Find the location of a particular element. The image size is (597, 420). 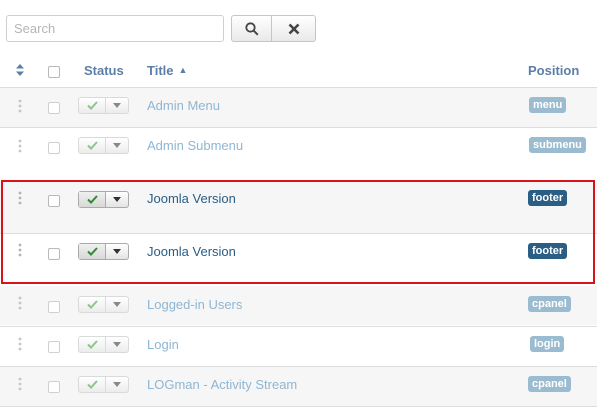

position-badge: submenu is located at coordinates (557, 145).